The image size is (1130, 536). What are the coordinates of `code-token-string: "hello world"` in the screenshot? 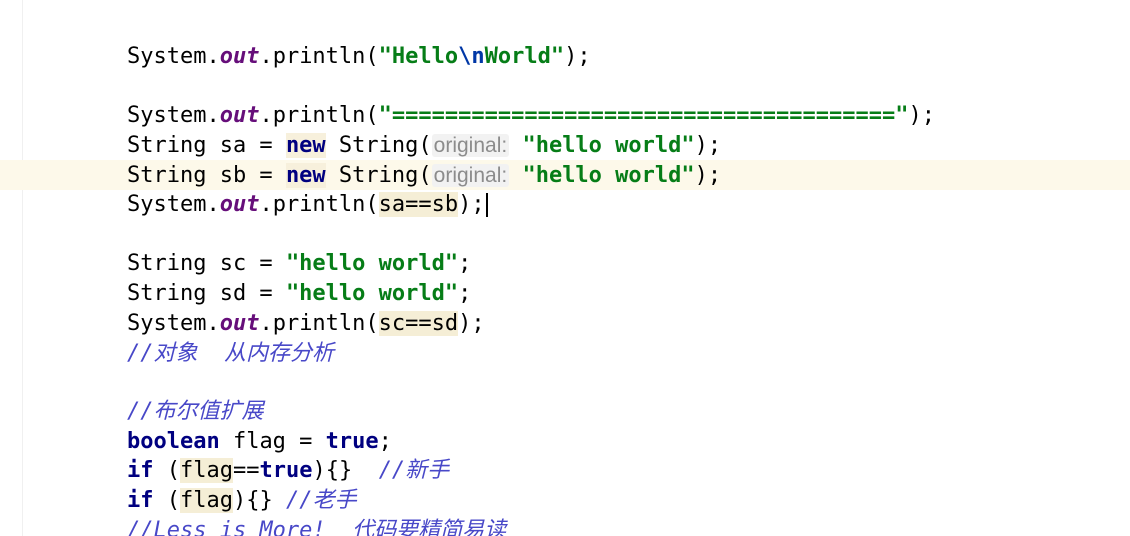 It's located at (608, 175).